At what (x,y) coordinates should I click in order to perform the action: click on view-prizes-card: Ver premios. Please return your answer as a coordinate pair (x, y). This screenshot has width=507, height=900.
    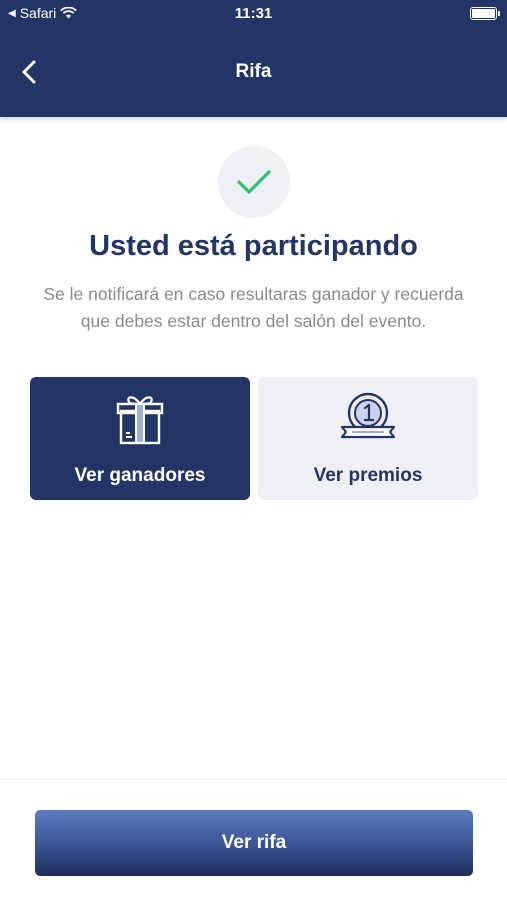
    Looking at the image, I should click on (368, 438).